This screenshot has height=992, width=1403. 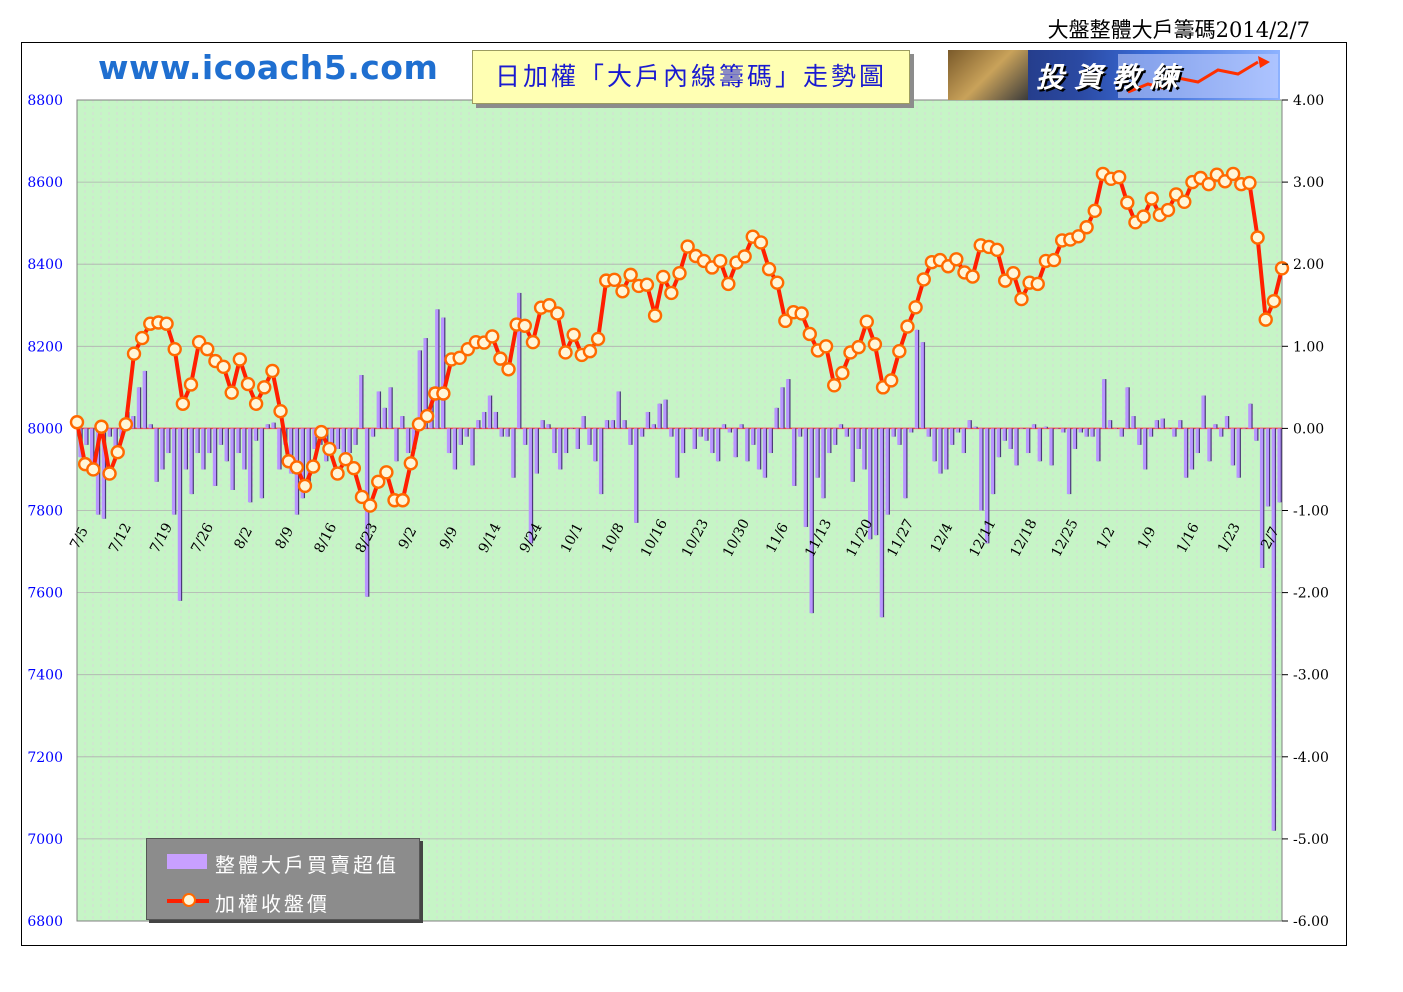 I want to click on logo-image, so click(x=988, y=75).